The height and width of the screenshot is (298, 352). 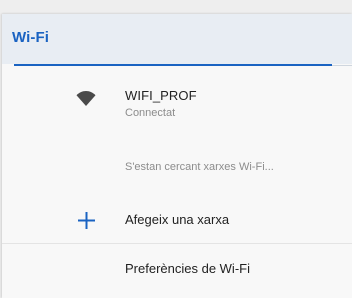 What do you see at coordinates (86, 98) in the screenshot?
I see `wifi-icon` at bounding box center [86, 98].